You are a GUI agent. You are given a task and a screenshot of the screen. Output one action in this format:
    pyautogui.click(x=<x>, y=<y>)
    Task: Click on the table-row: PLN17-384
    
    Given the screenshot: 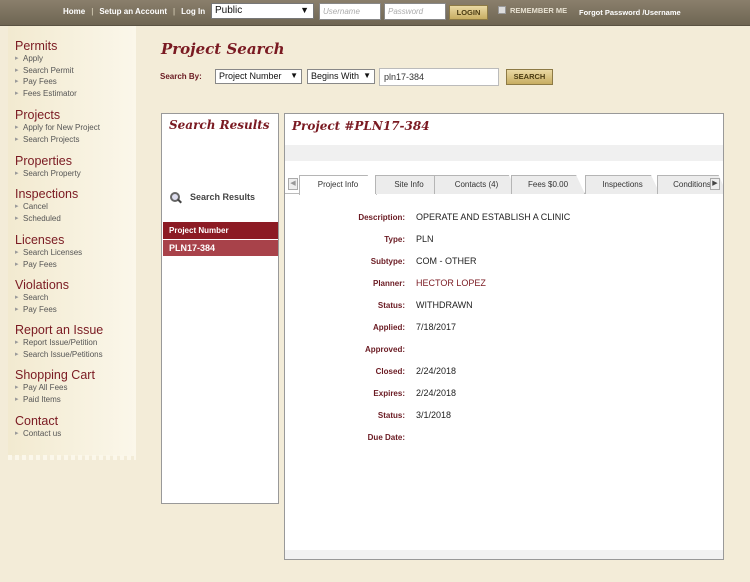 What is the action you would take?
    pyautogui.click(x=220, y=248)
    